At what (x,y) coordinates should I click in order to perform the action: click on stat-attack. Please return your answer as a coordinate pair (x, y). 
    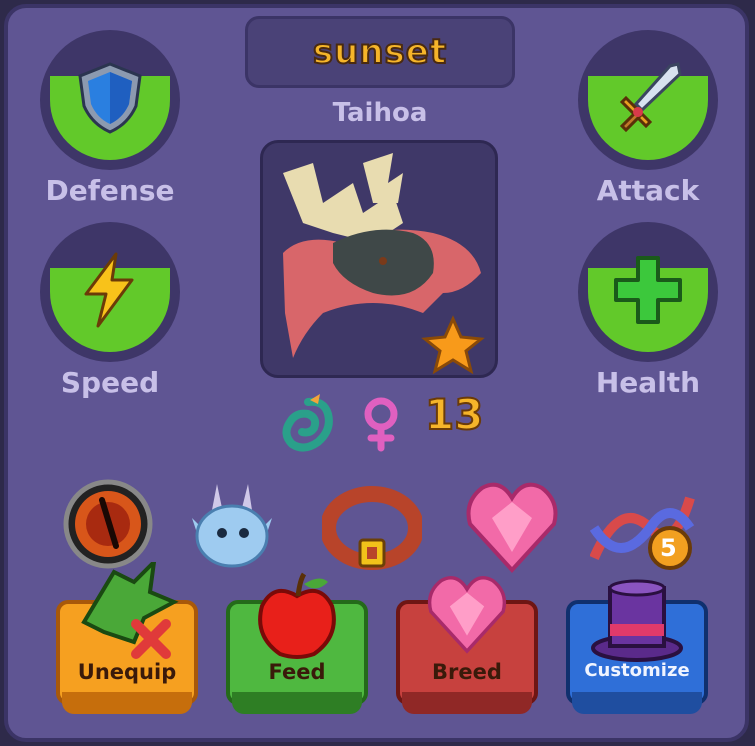
    Looking at the image, I should click on (648, 100).